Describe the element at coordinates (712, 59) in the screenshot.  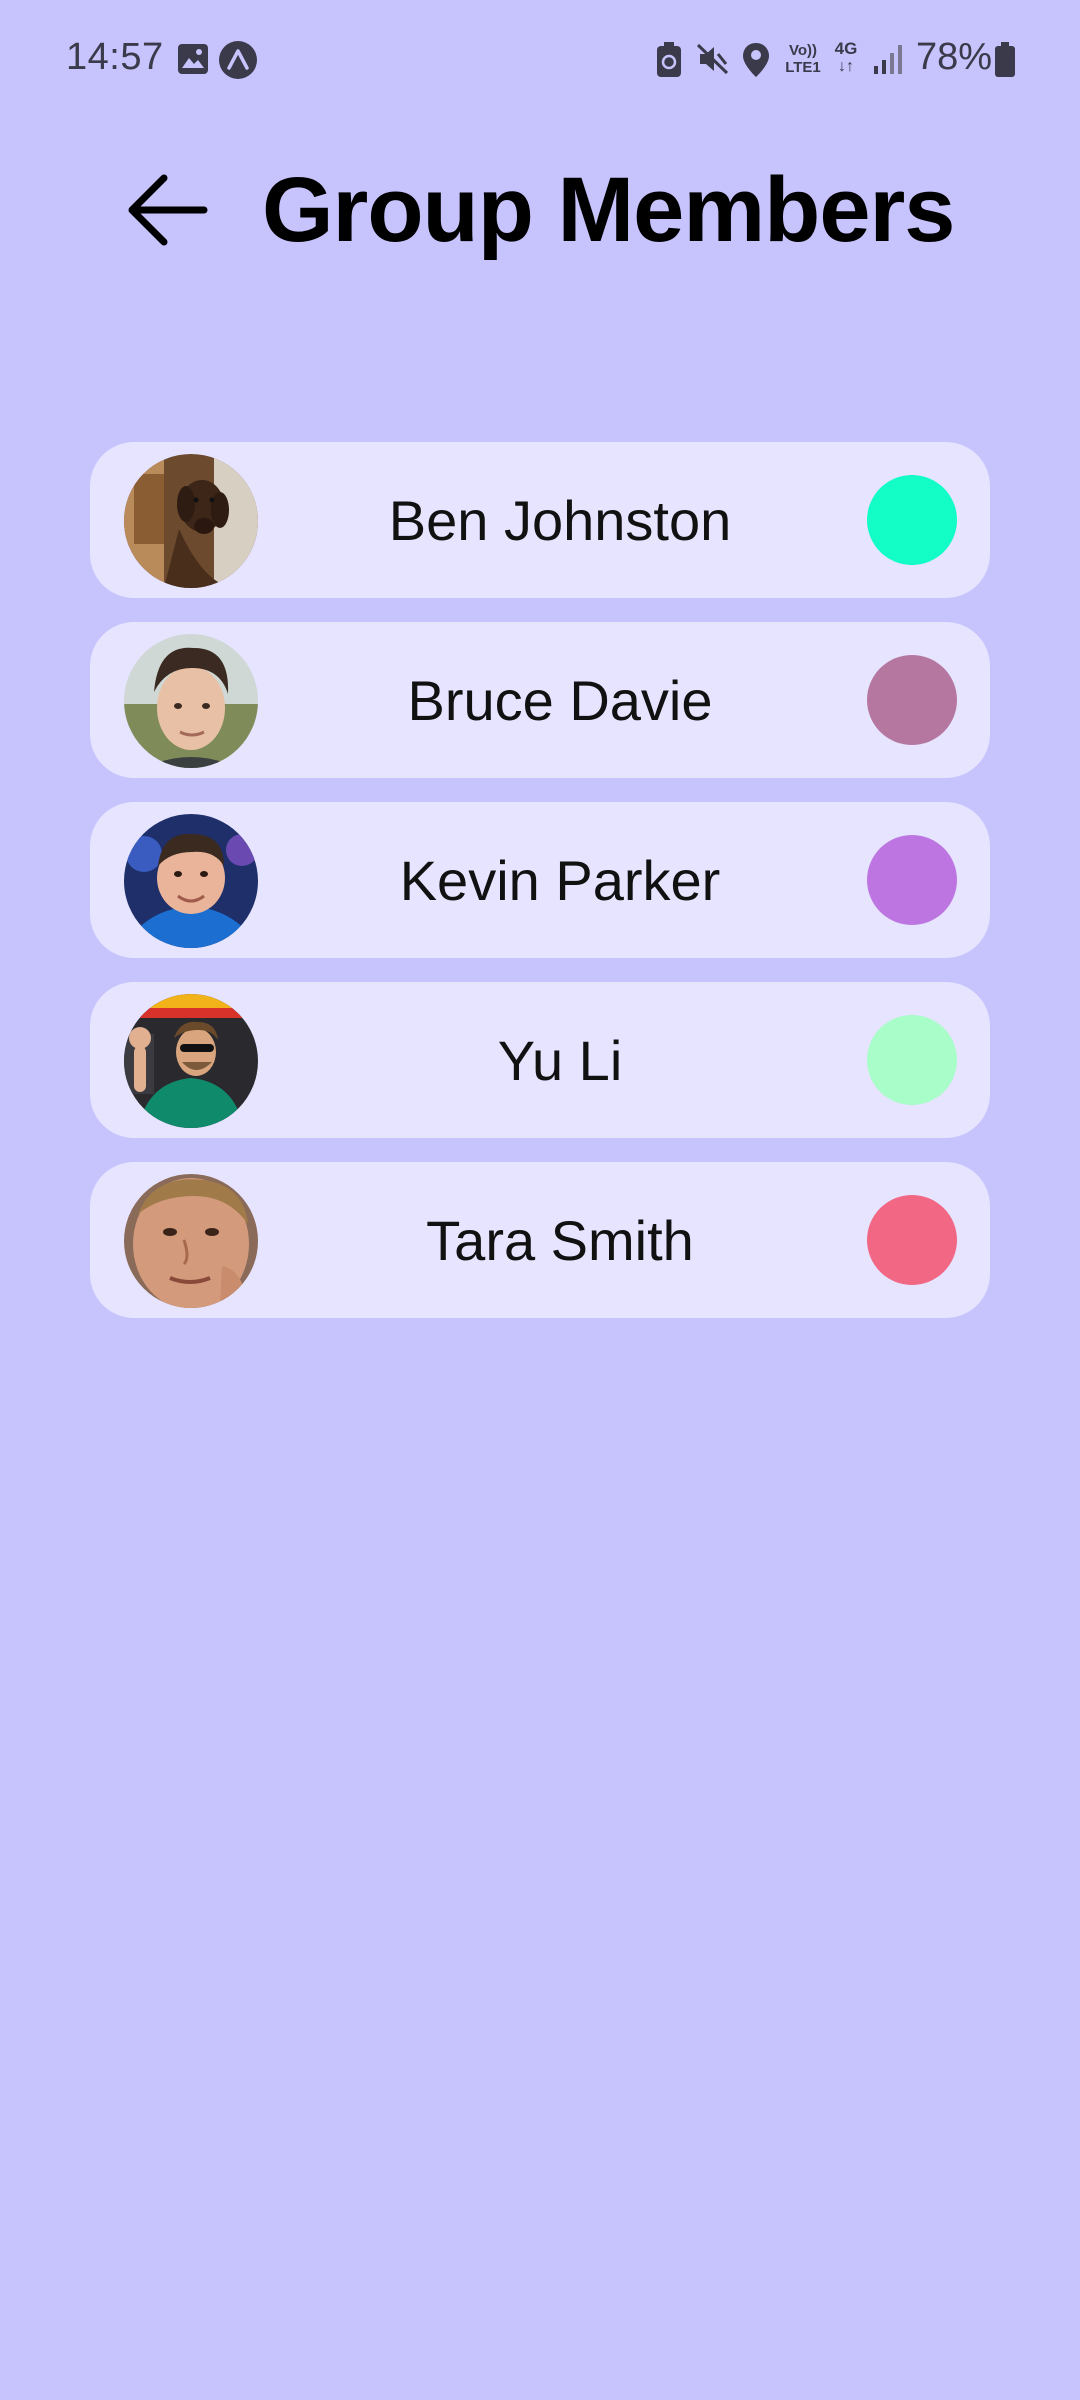
I see `mute-icon` at that location.